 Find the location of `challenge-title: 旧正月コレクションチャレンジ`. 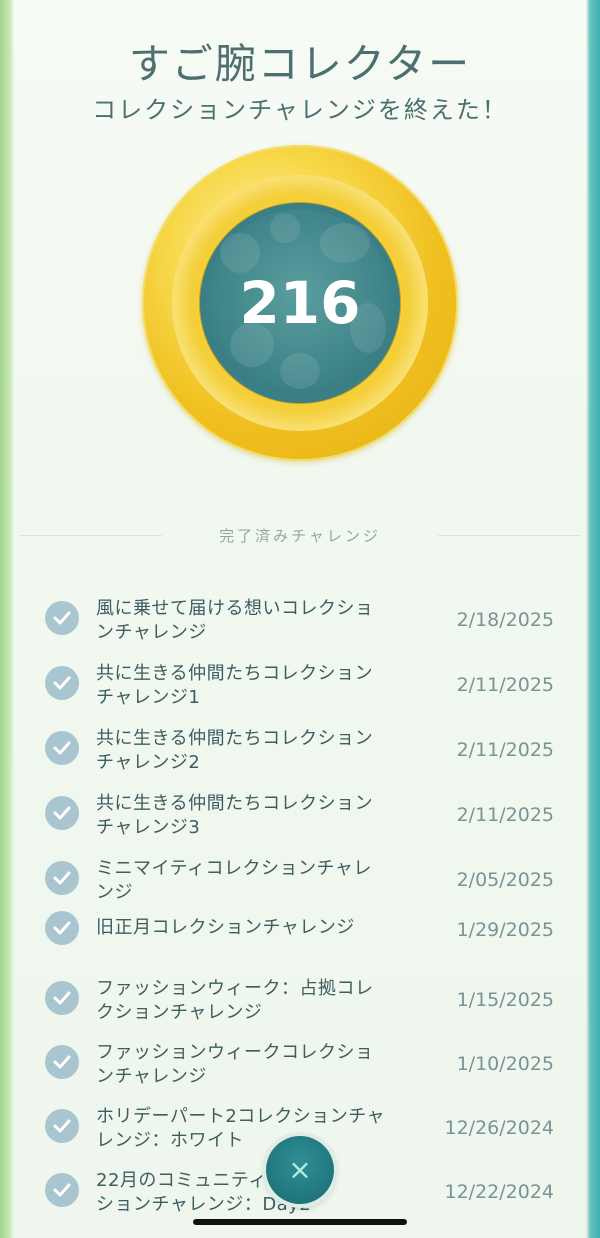

challenge-title: 旧正月コレクションチャレンジ is located at coordinates (251, 928).